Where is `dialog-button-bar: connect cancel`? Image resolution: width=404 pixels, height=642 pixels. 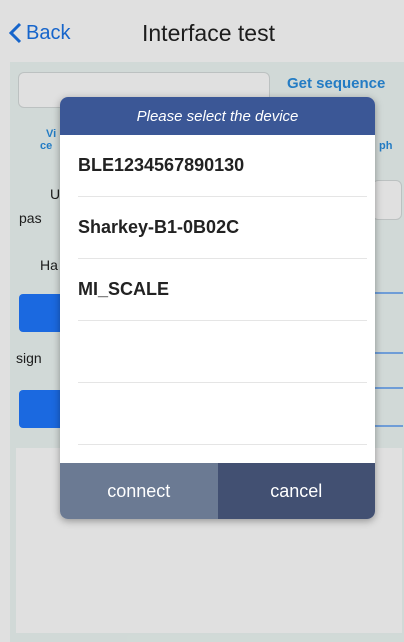
dialog-button-bar: connect cancel is located at coordinates (217, 491).